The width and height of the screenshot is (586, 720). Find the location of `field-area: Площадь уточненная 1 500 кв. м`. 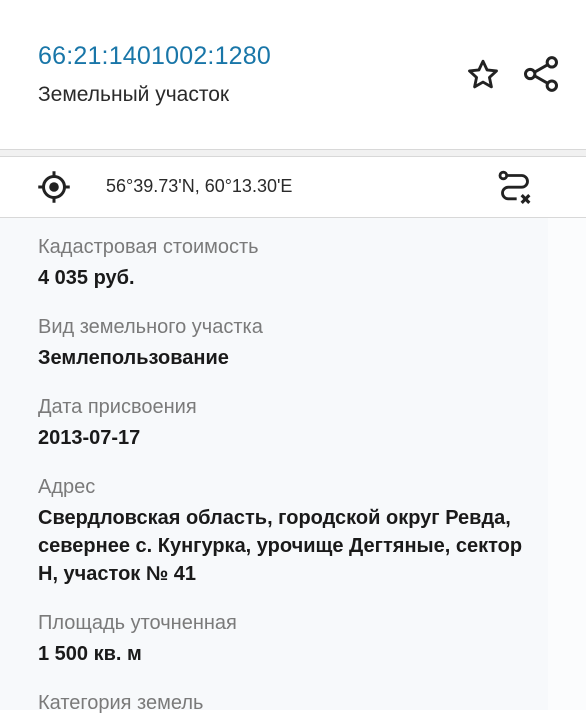

field-area: Площадь уточненная 1 500 кв. м is located at coordinates (298, 639).